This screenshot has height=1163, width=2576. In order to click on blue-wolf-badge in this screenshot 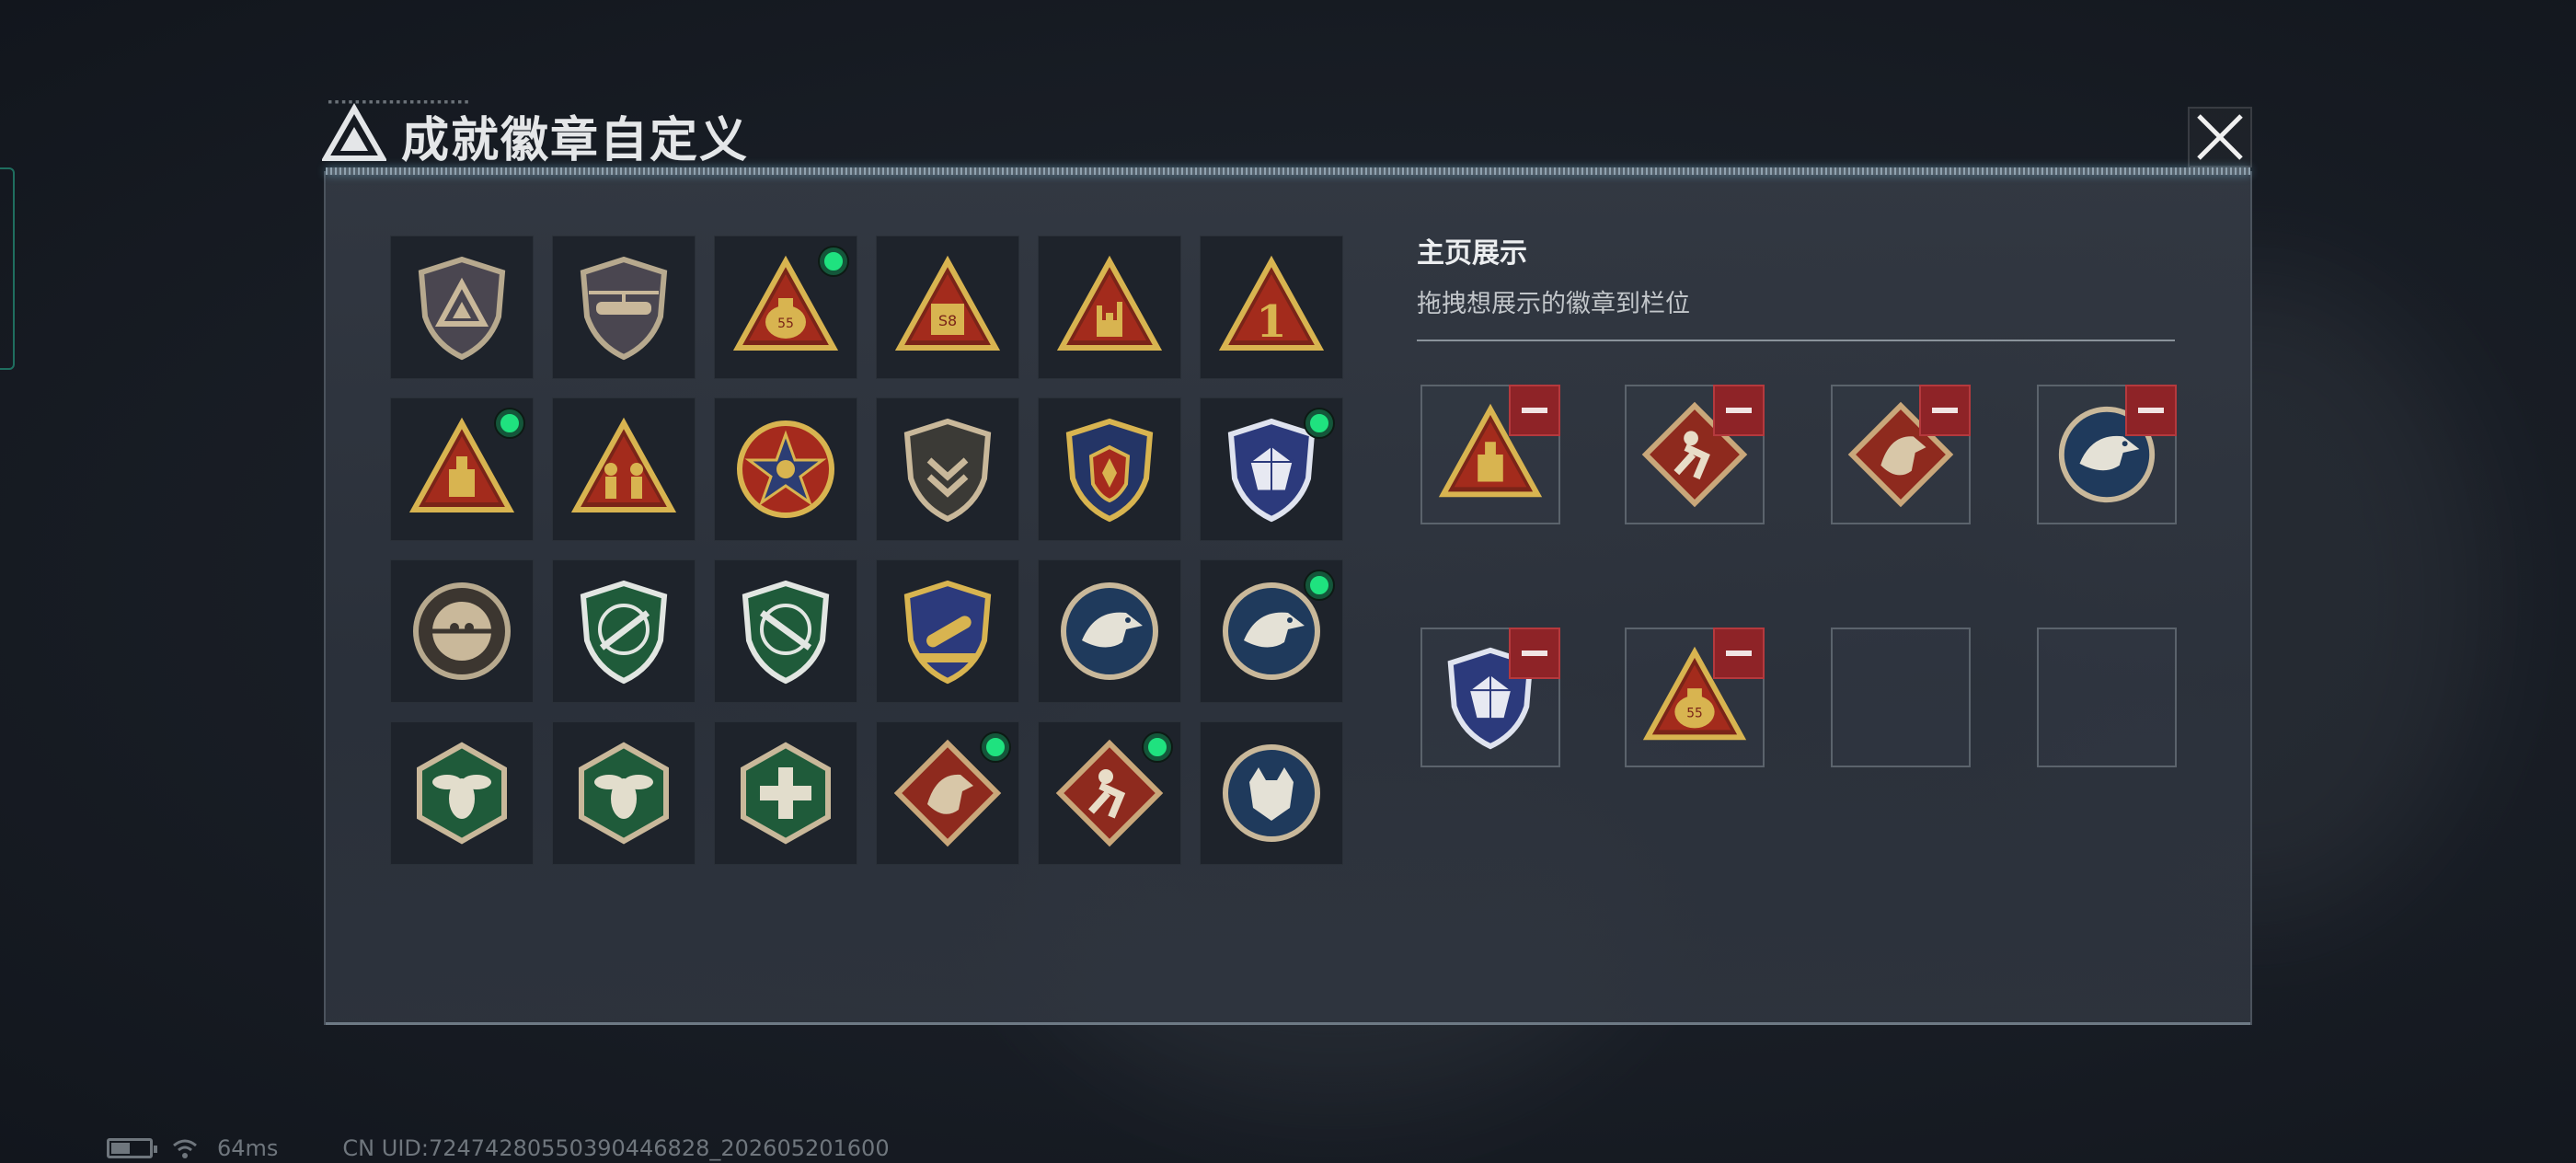, I will do `click(1271, 793)`.